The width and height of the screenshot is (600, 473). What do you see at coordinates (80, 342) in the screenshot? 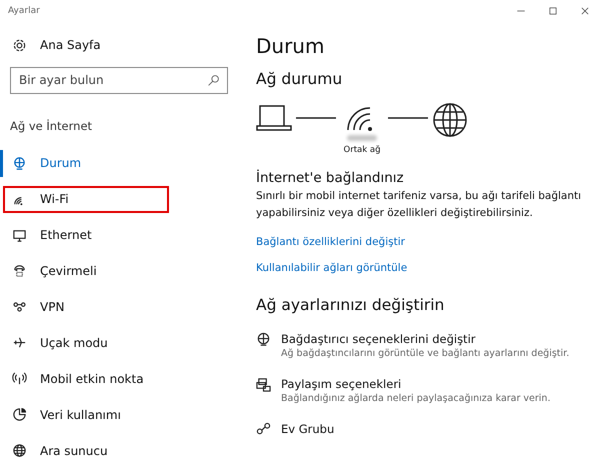
I see `sidebar-item: Uçak modu` at bounding box center [80, 342].